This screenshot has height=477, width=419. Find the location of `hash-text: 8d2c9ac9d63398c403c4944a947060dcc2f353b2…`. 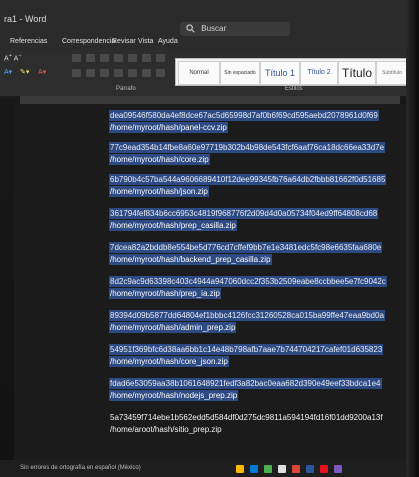

hash-text: 8d2c9ac9d63398c403c4944a947060dcc2f353b2… is located at coordinates (248, 281).